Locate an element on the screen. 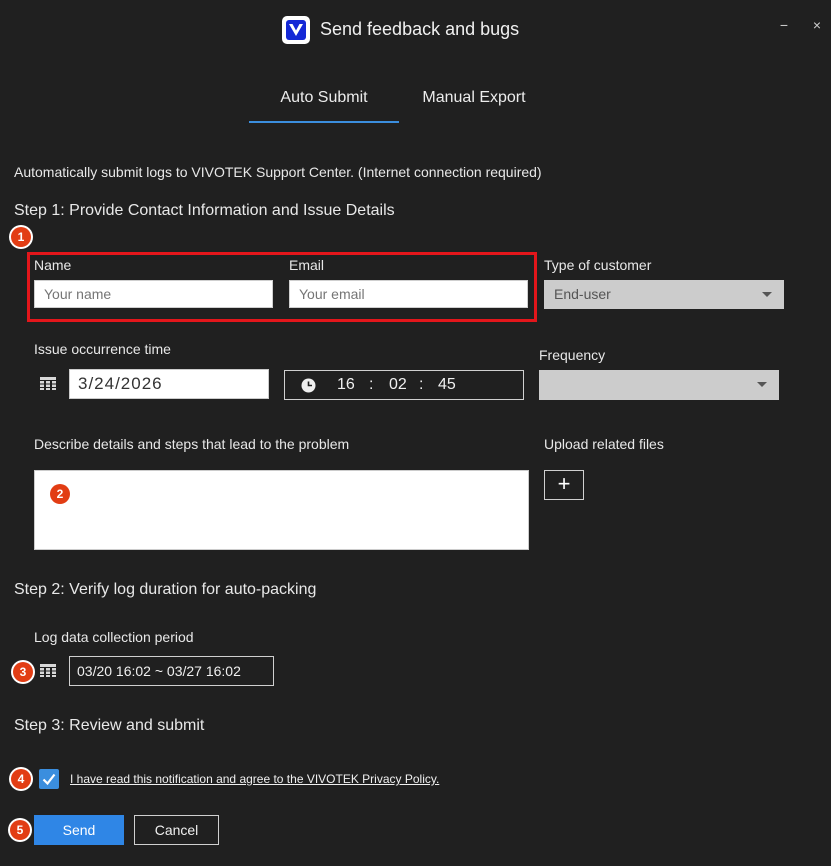 The width and height of the screenshot is (831, 866). describe-textarea is located at coordinates (281, 510).